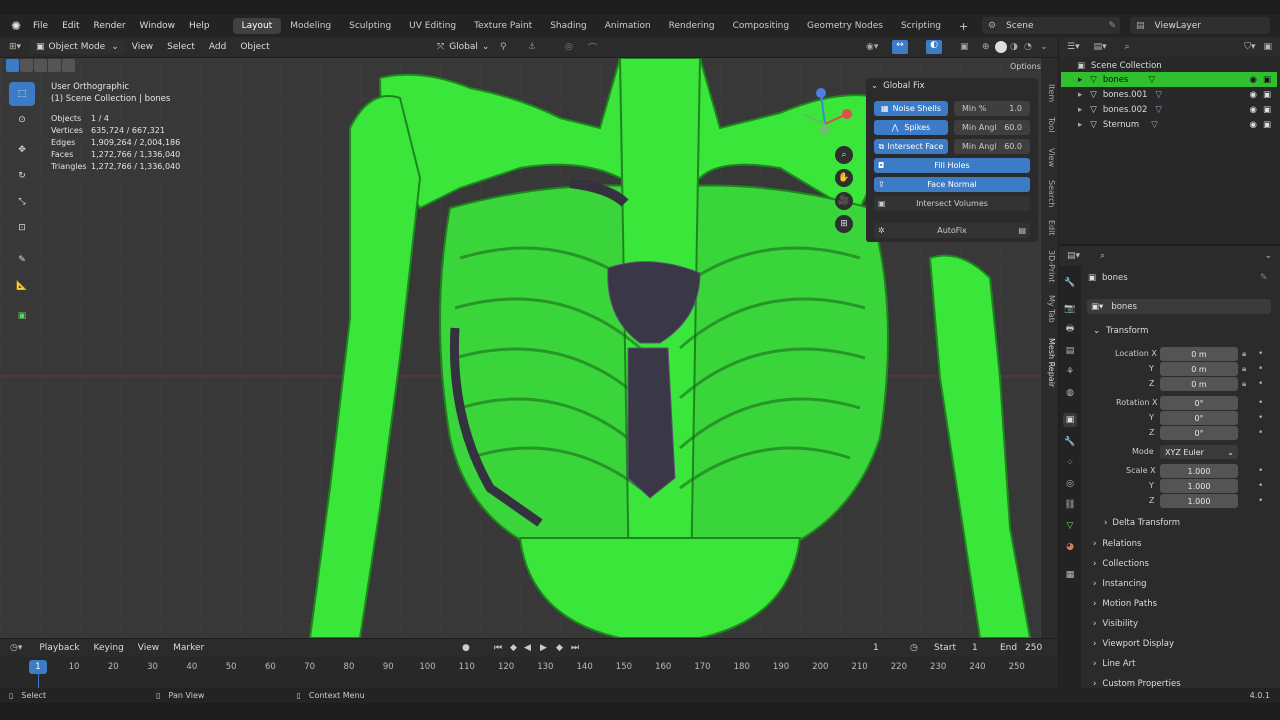 The image size is (1280, 720). Describe the element at coordinates (844, 178) in the screenshot. I see `pan-hand-icon: ✋` at that location.